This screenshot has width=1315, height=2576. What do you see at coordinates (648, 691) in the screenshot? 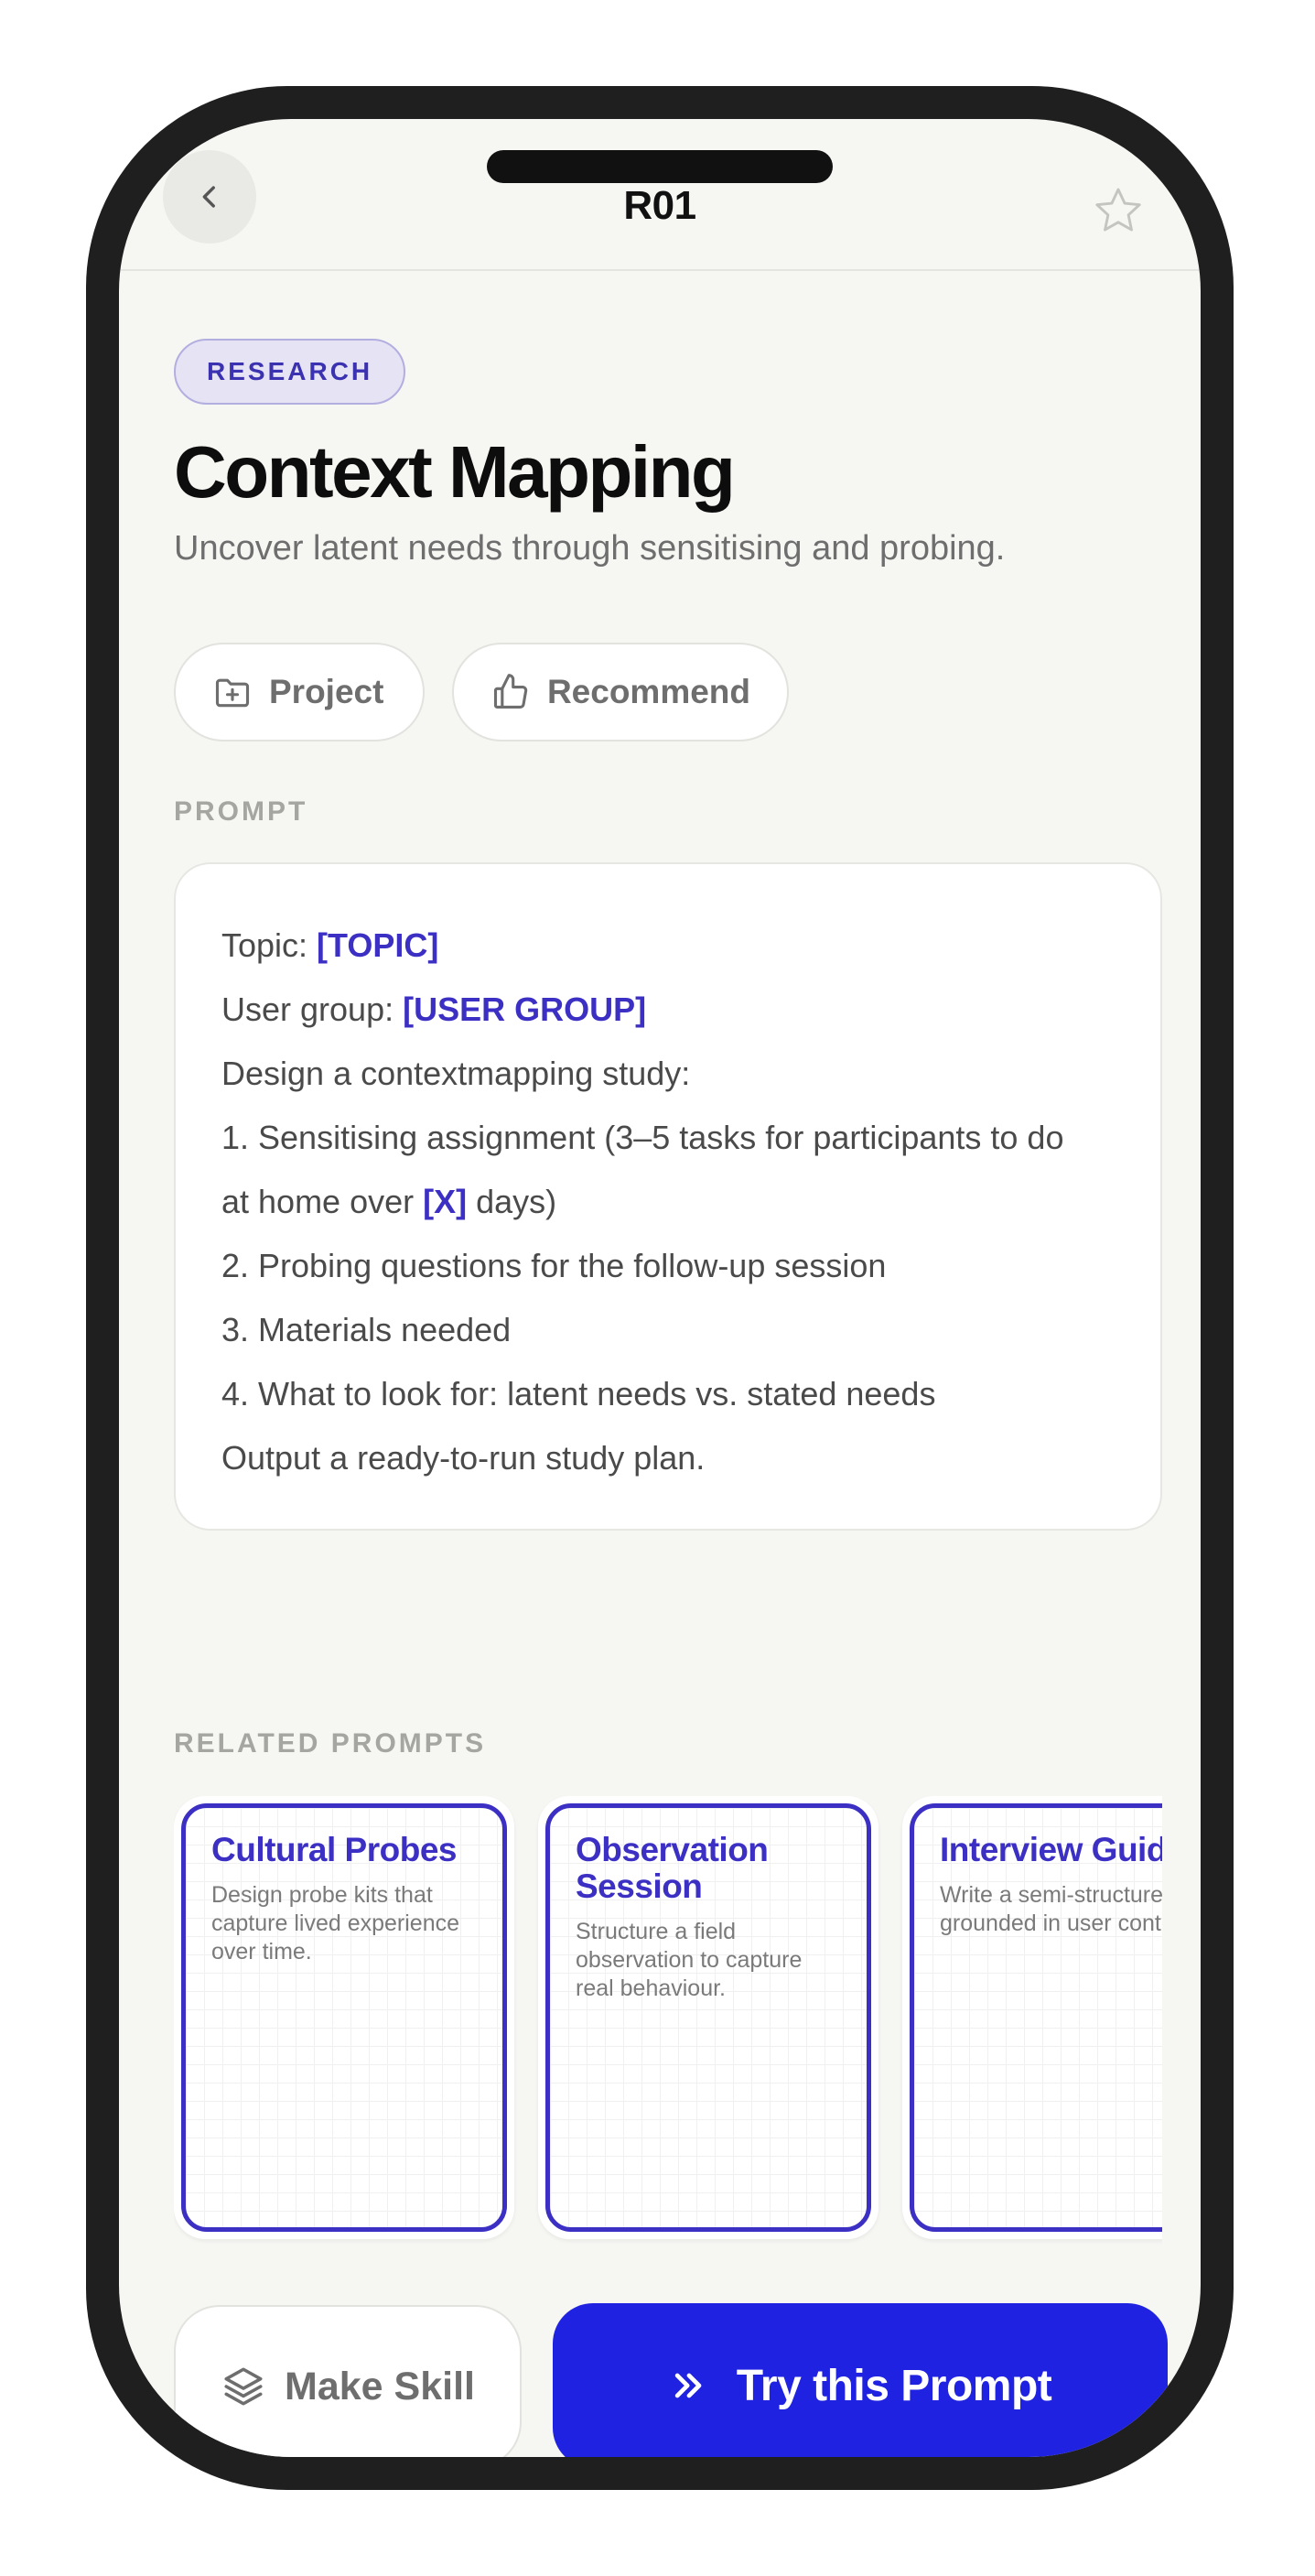
I see `recommend-button-label: Recommend` at bounding box center [648, 691].